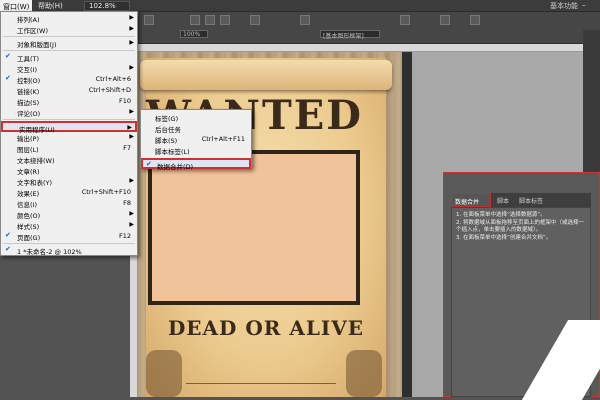  I want to click on submenu-item-data-merge: ✔ 数据合并(D), so click(196, 164).